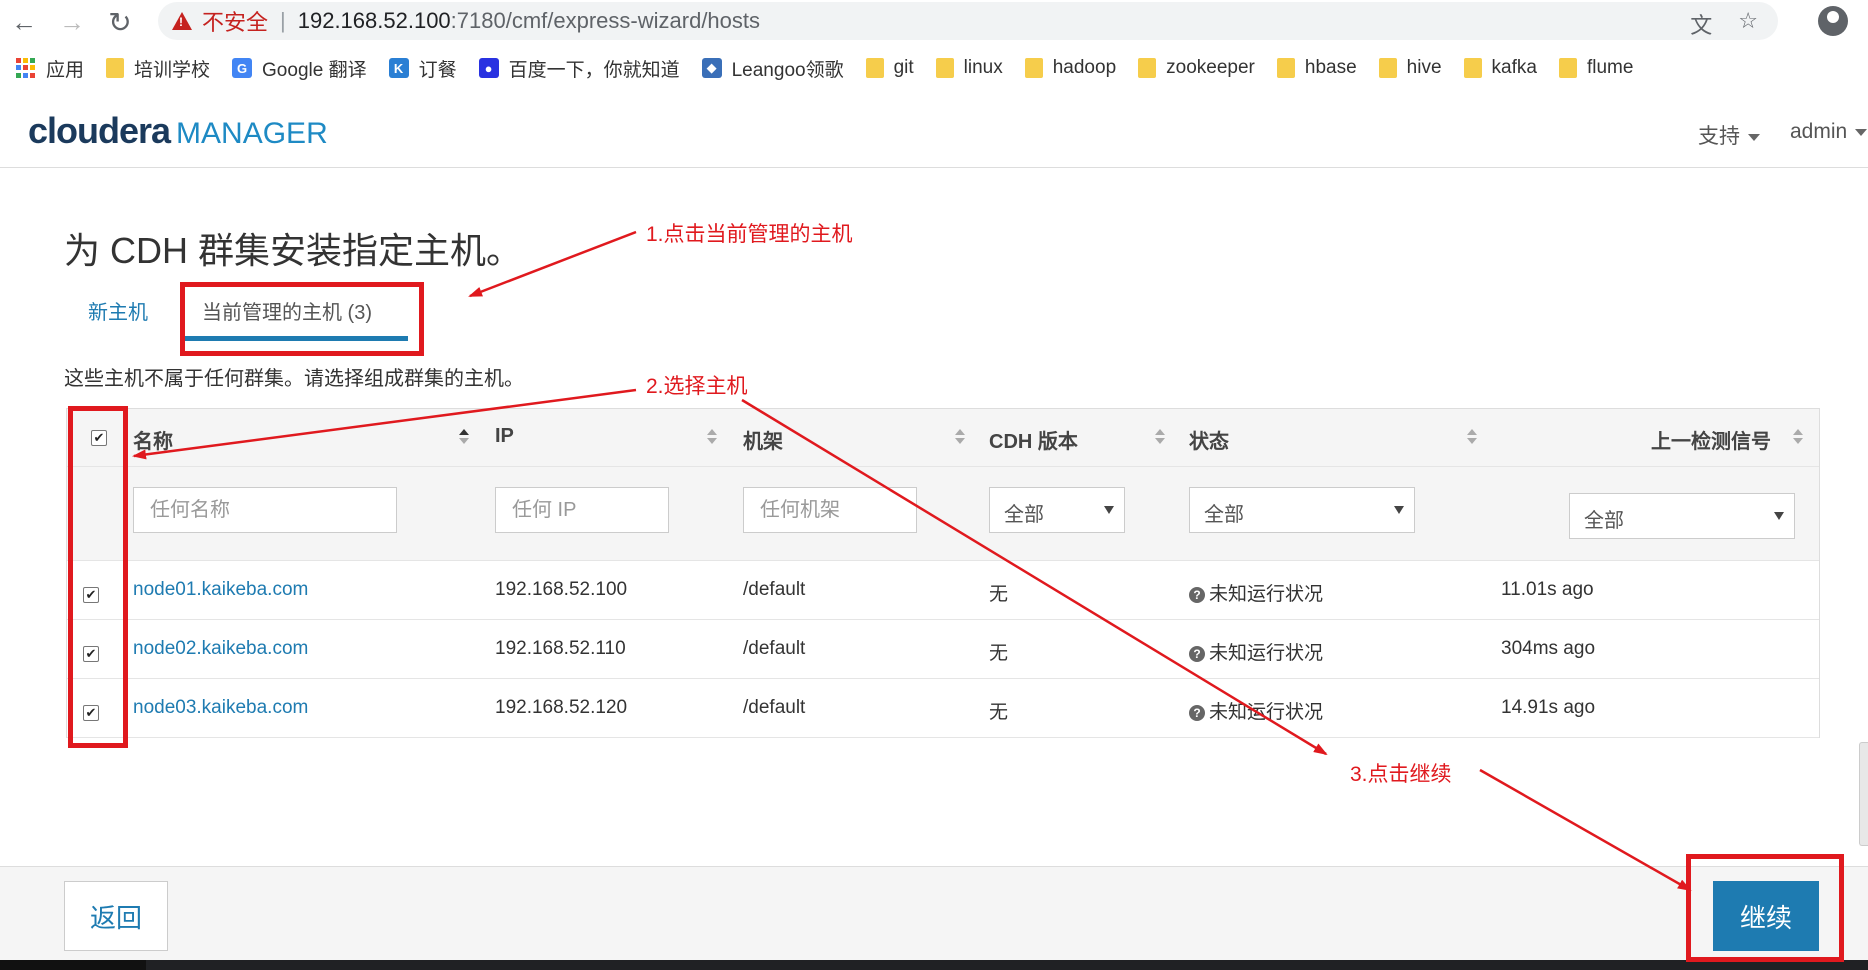 The height and width of the screenshot is (970, 1868). Describe the element at coordinates (763, 439) in the screenshot. I see `column-header-rack: 机架` at that location.